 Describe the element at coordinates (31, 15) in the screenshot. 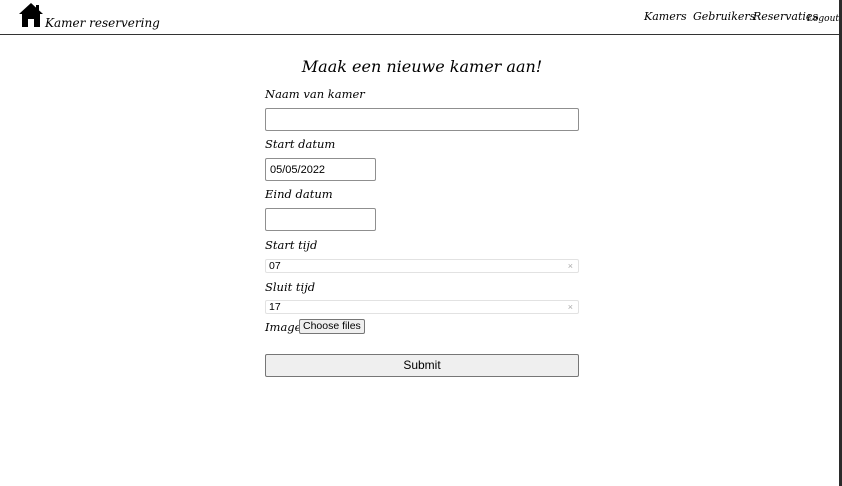

I see `house-icon` at that location.